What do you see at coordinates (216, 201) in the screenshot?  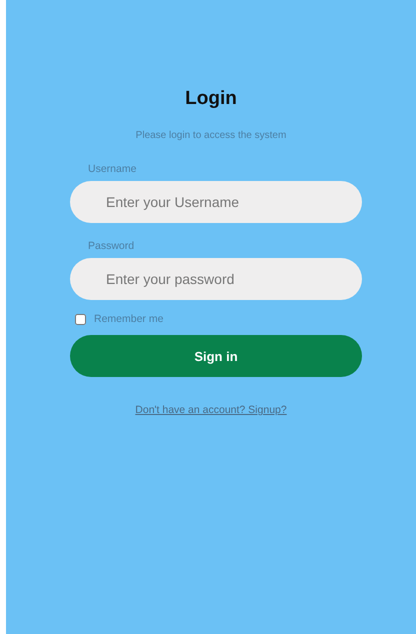 I see `input-field: Enter your Username` at bounding box center [216, 201].